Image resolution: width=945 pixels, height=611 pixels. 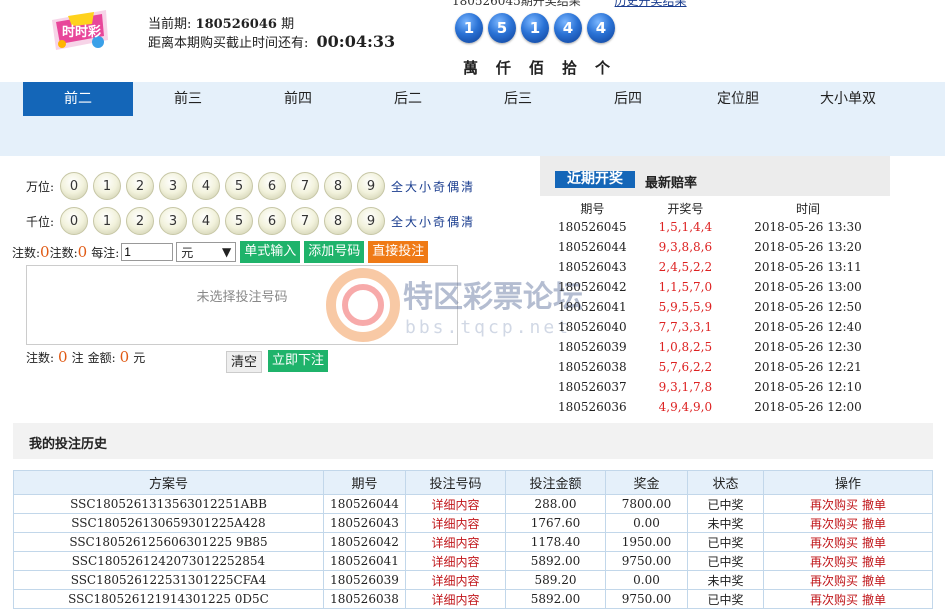 I want to click on unit-select: 元 ▼, so click(x=206, y=252).